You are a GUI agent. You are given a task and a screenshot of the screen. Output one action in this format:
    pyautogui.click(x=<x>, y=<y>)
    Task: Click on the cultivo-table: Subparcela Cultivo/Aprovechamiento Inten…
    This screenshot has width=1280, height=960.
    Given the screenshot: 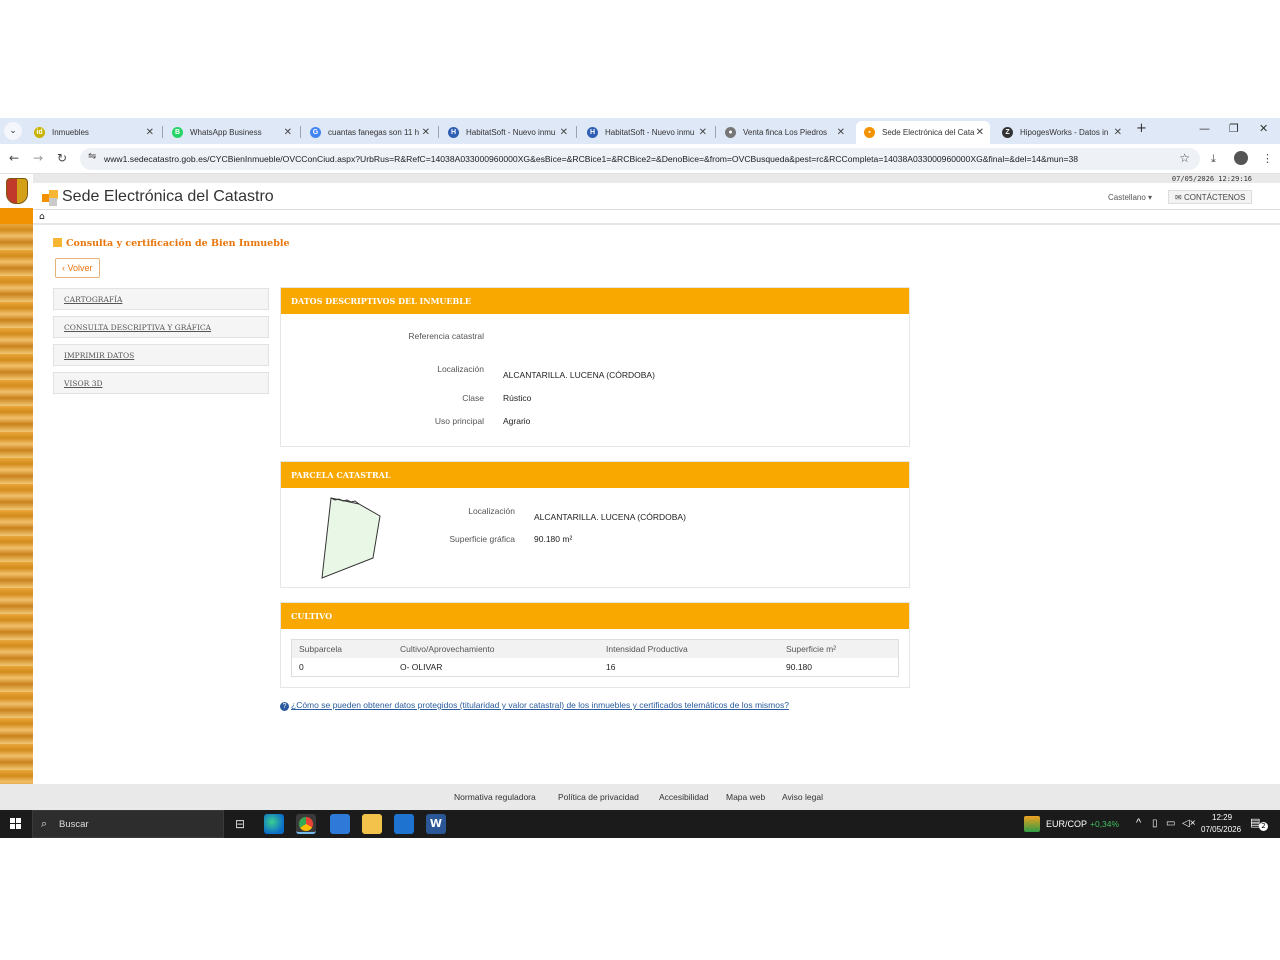 What is the action you would take?
    pyautogui.click(x=595, y=658)
    